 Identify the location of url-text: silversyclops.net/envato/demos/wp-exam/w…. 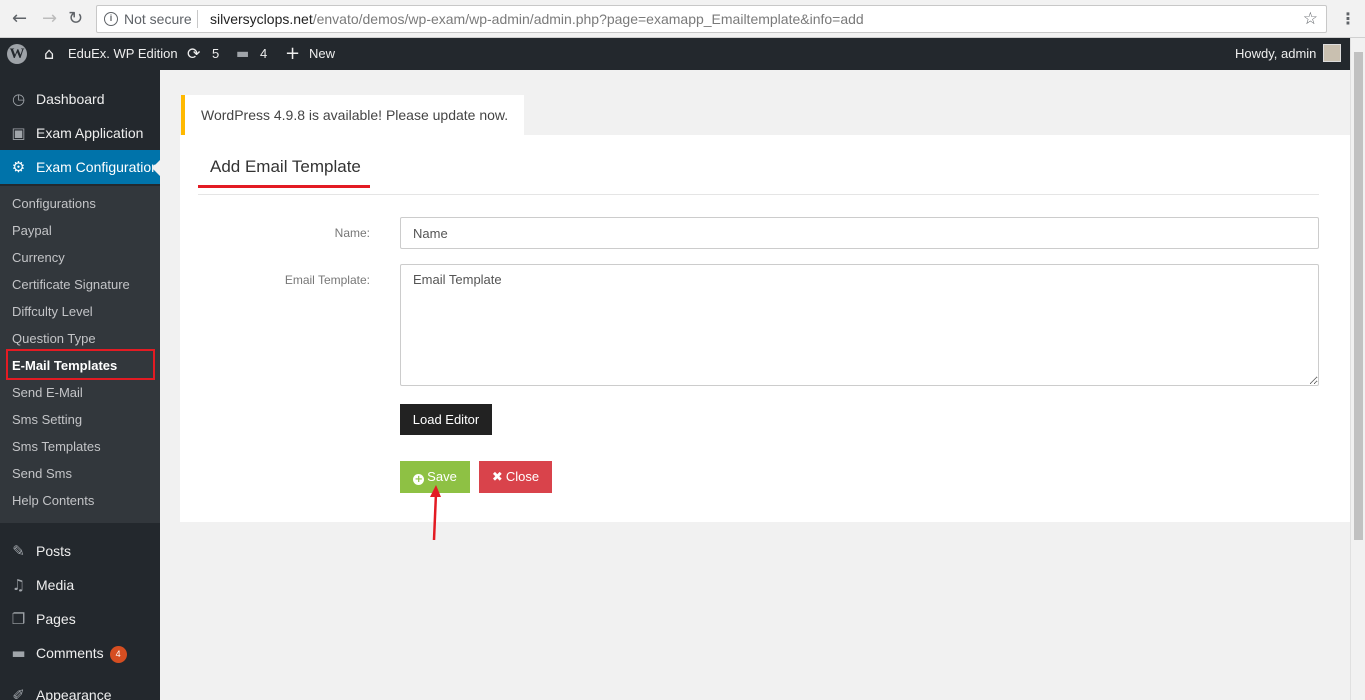
(537, 19).